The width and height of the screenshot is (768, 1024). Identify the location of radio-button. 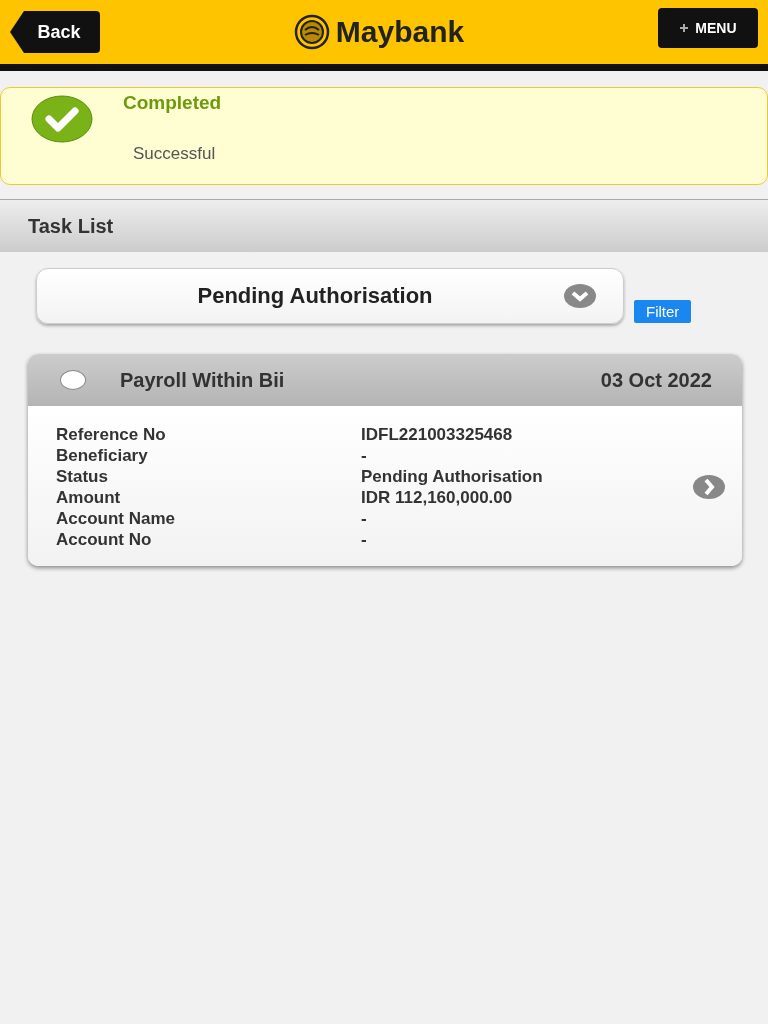
(73, 380).